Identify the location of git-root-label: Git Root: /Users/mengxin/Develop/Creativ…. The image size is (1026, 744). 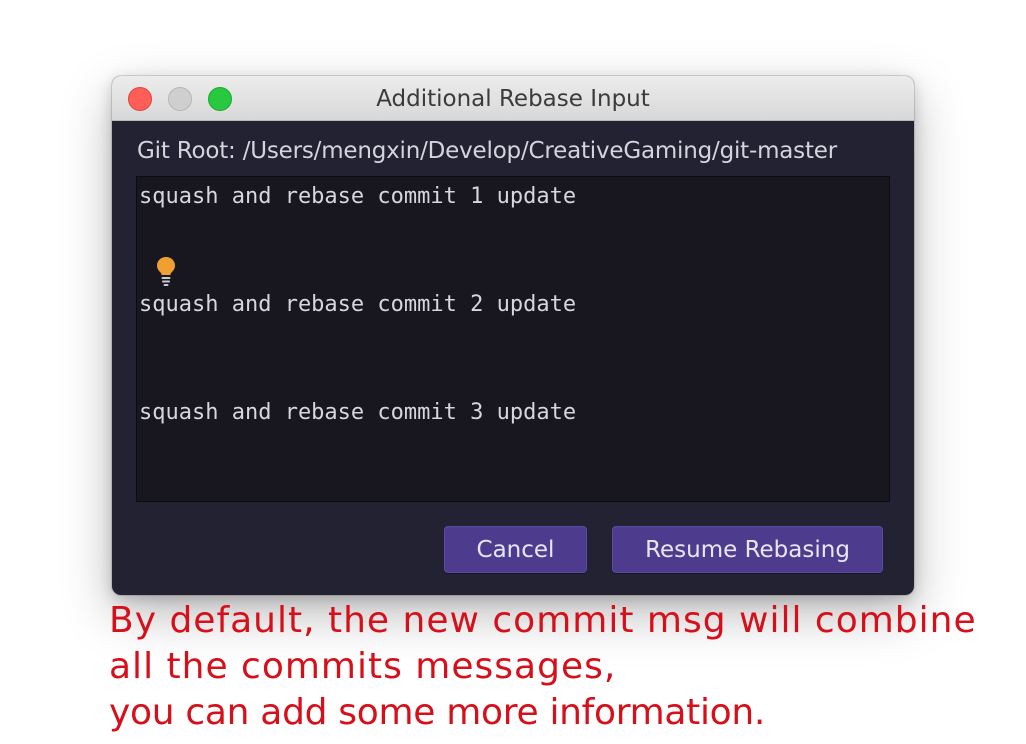
(487, 151).